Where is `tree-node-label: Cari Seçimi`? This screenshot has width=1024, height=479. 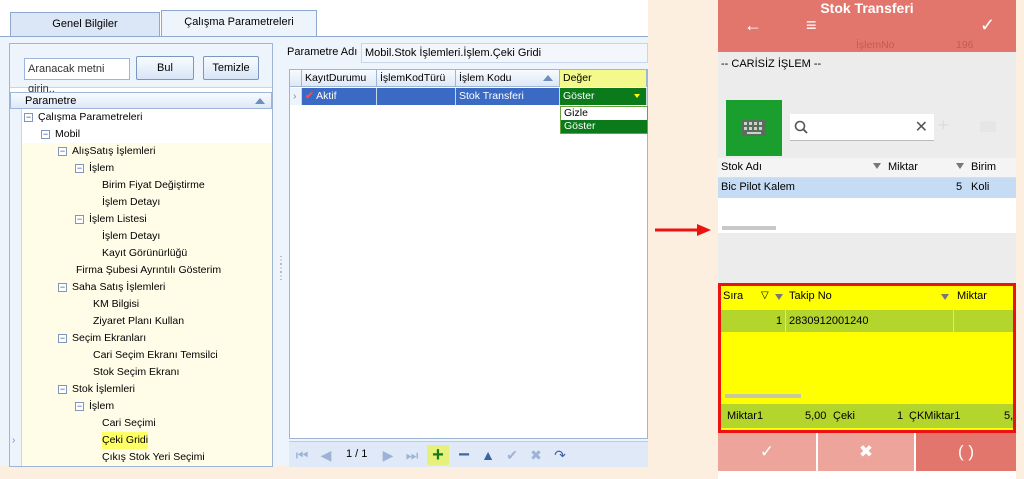 tree-node-label: Cari Seçimi is located at coordinates (129, 423).